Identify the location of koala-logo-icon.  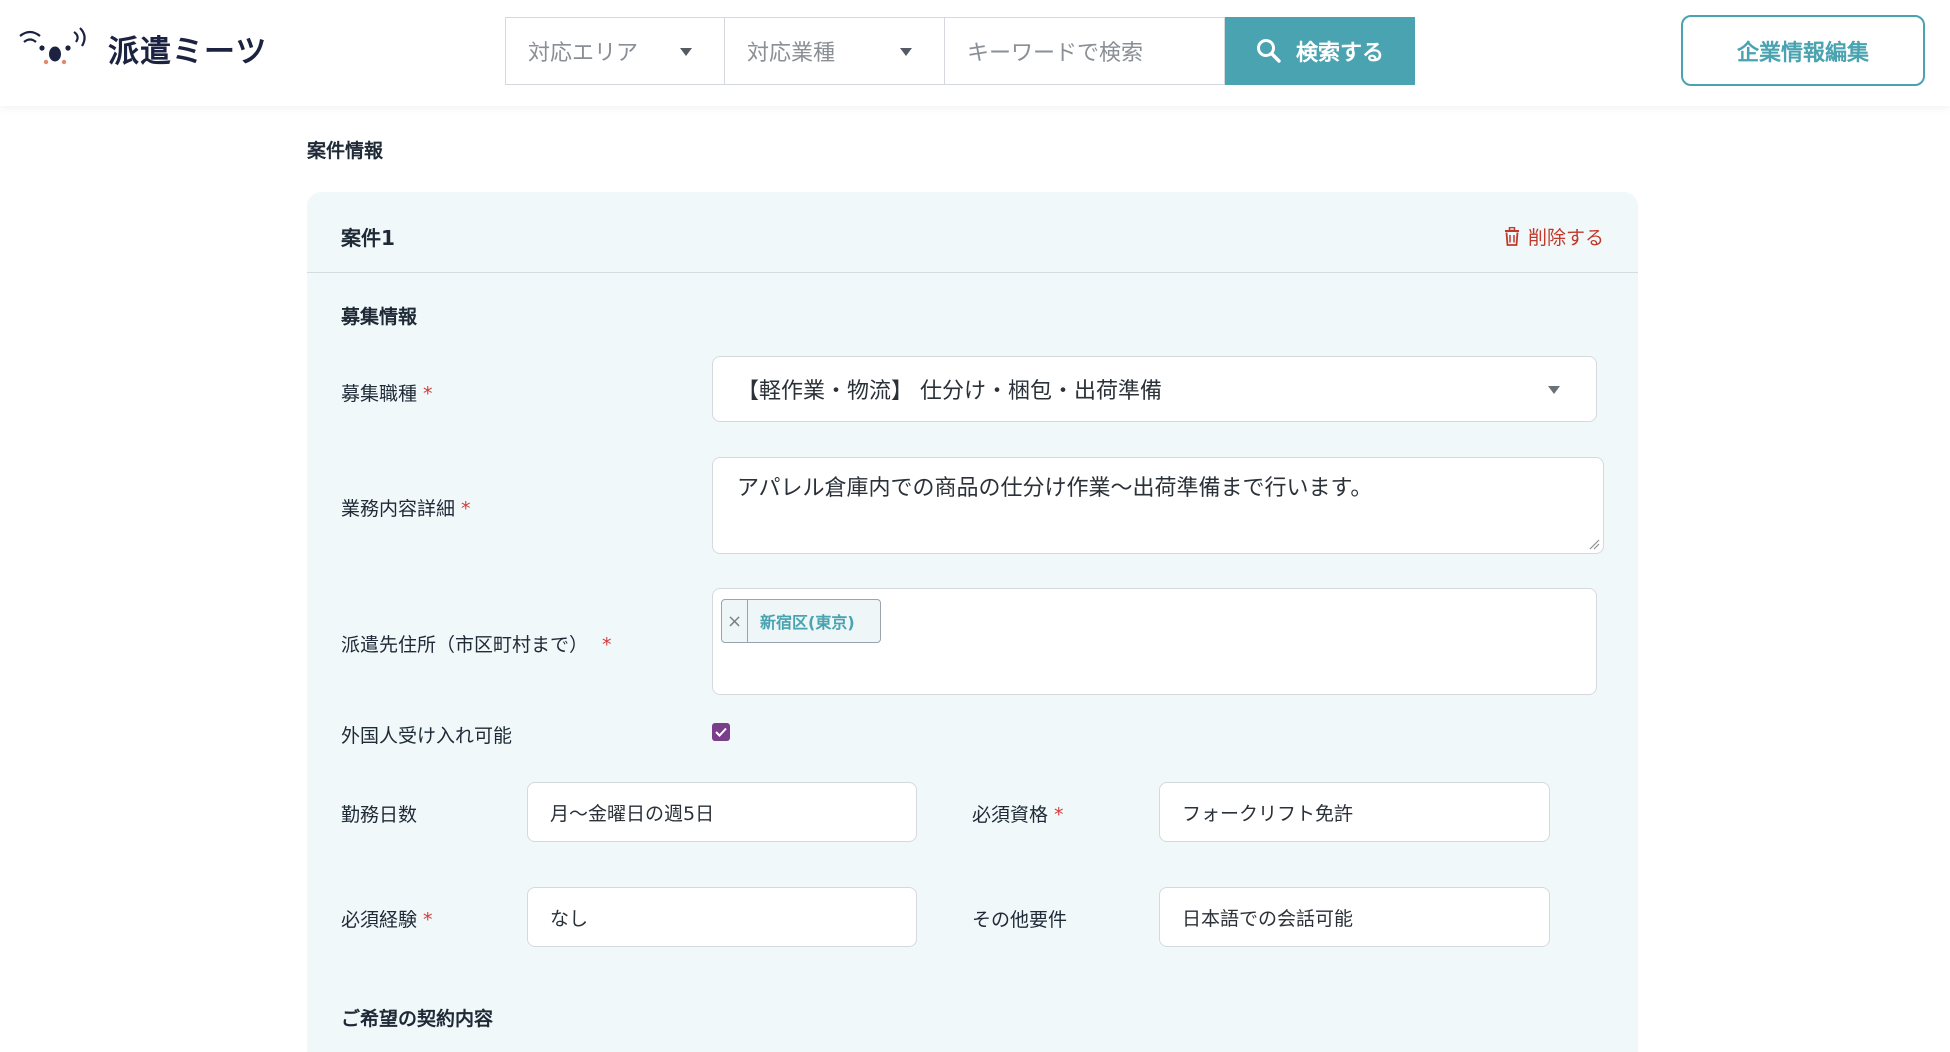
(52, 46).